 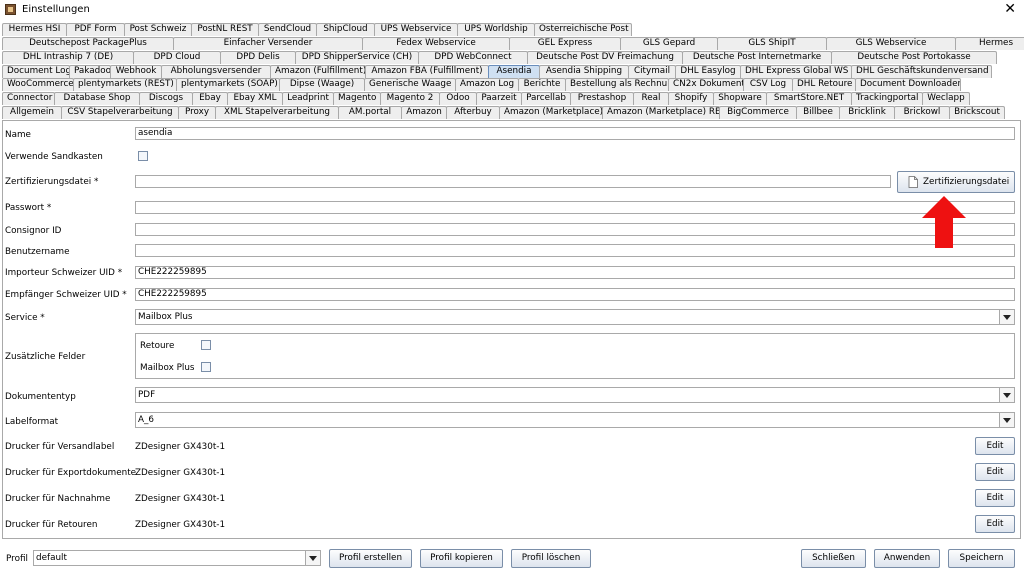 What do you see at coordinates (410, 84) in the screenshot?
I see `tab-generische-waage: Generische Waage` at bounding box center [410, 84].